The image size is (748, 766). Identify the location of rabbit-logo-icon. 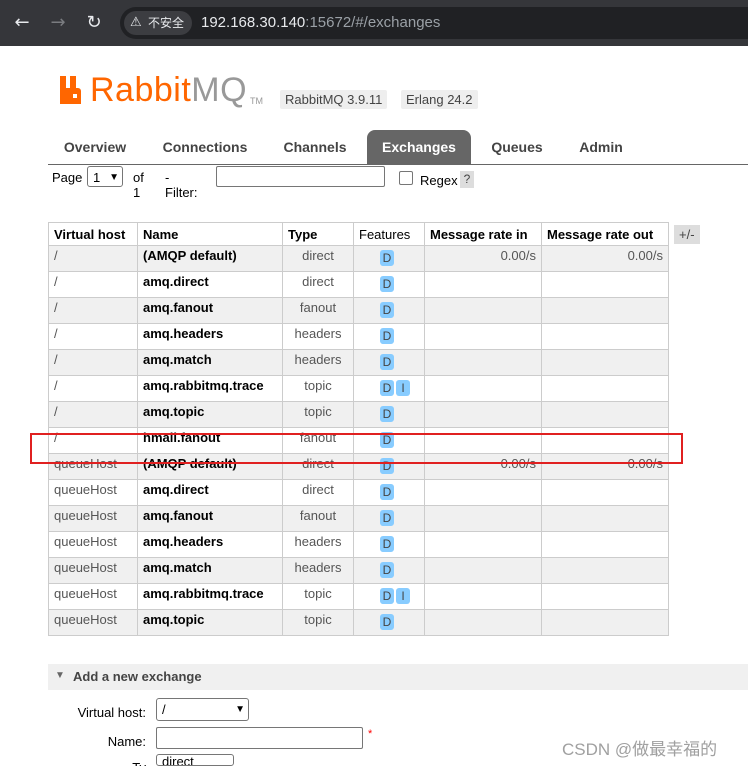
(70, 90).